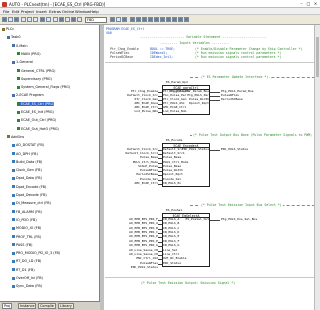  Describe the element at coordinates (317, 167) in the screenshot. I see `vertical-scrollbar` at that location.